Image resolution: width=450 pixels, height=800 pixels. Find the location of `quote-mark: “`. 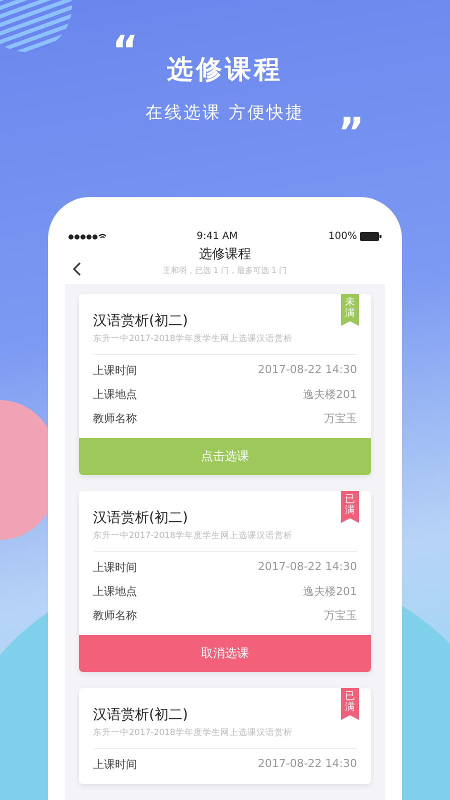

quote-mark: “ is located at coordinates (125, 51).